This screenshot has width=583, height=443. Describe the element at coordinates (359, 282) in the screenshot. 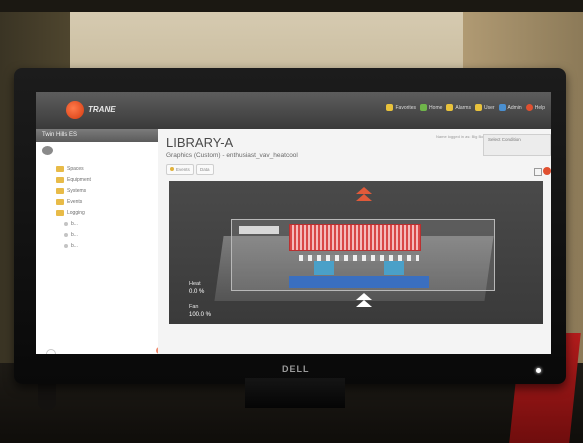

I see `unit-base` at that location.